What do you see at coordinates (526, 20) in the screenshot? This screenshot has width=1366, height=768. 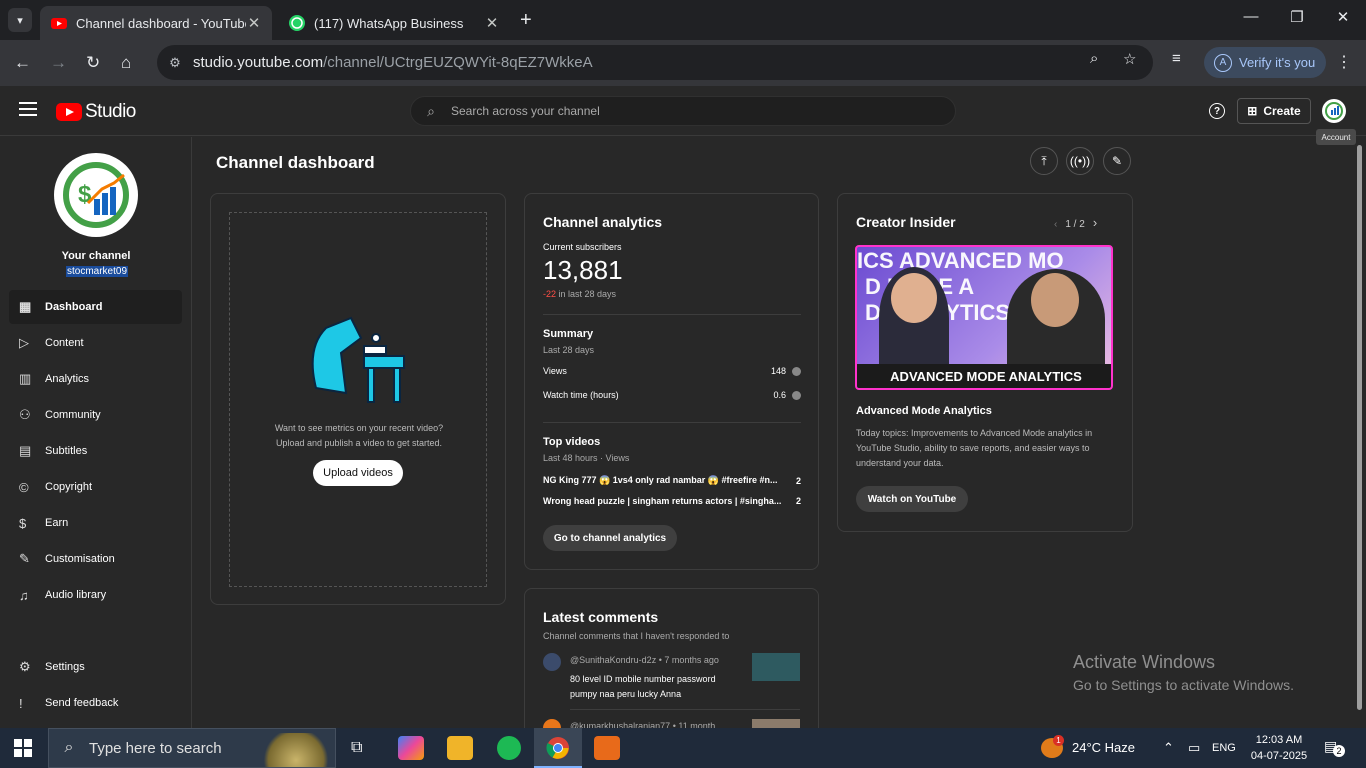 I see `new-tab-icon: +` at bounding box center [526, 20].